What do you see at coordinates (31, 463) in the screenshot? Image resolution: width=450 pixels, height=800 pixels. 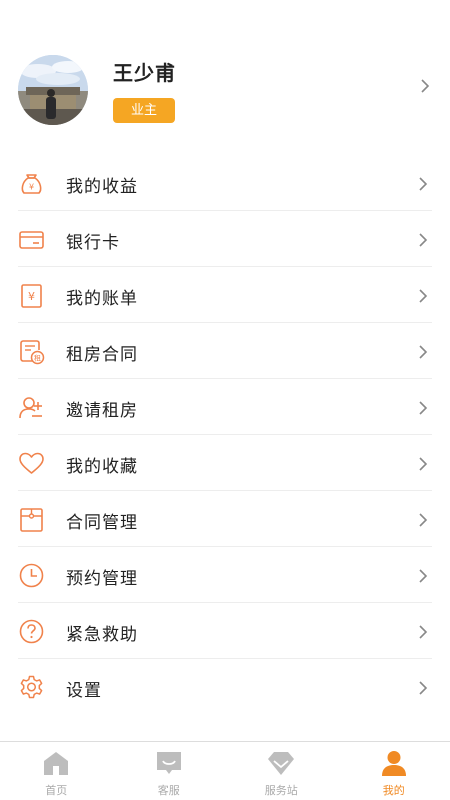 I see `heart-icon` at bounding box center [31, 463].